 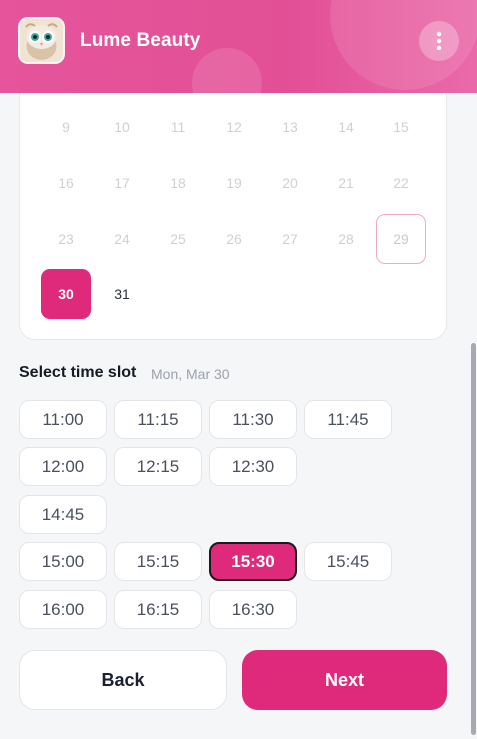 I want to click on calendar-day-26: 26, so click(x=234, y=239).